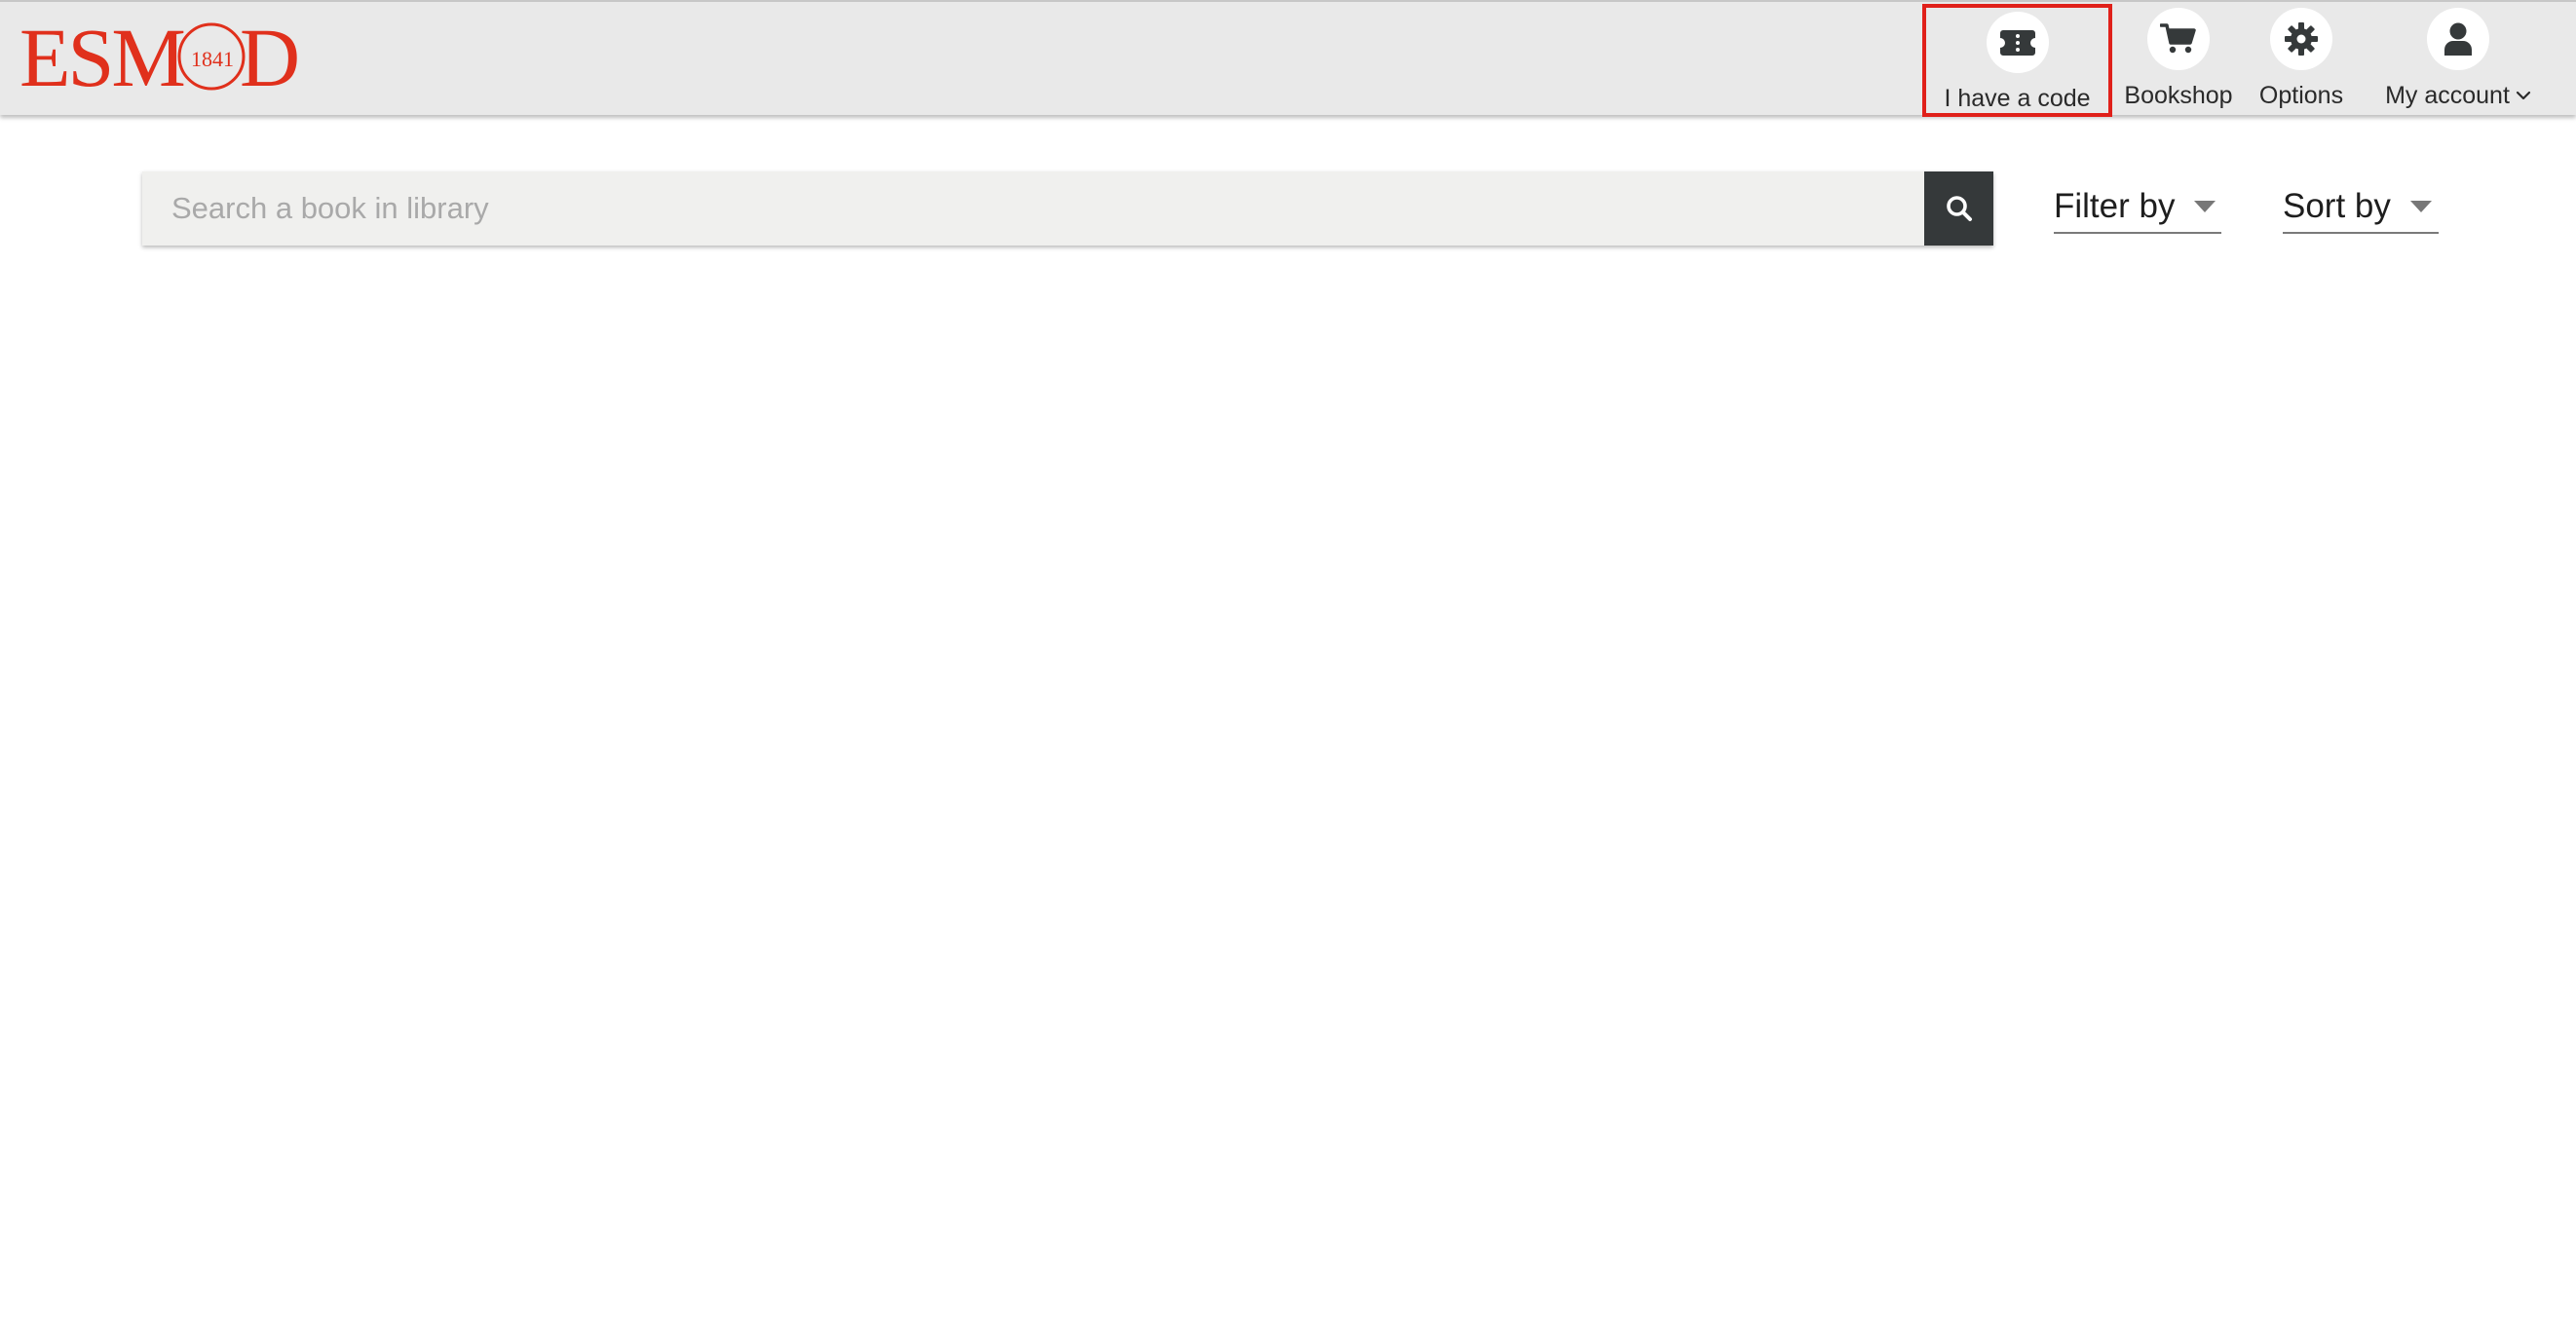 The height and width of the screenshot is (1327, 2576). I want to click on my-account-label: My account, so click(2447, 95).